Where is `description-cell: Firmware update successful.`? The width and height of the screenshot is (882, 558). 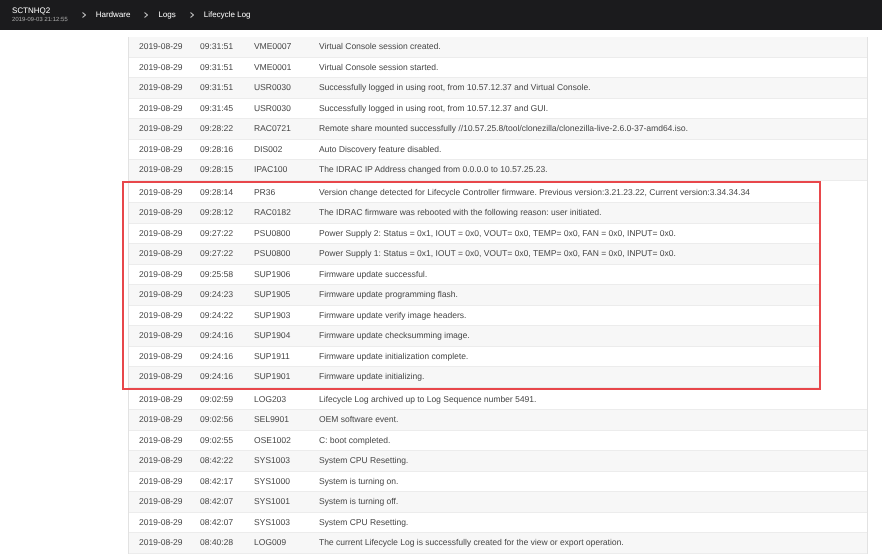
description-cell: Firmware update successful. is located at coordinates (373, 274).